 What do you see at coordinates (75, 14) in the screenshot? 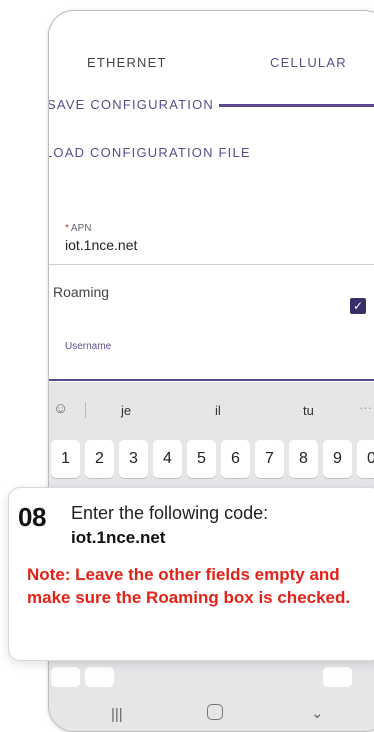
I see `status-time: ▔▔▔` at bounding box center [75, 14].